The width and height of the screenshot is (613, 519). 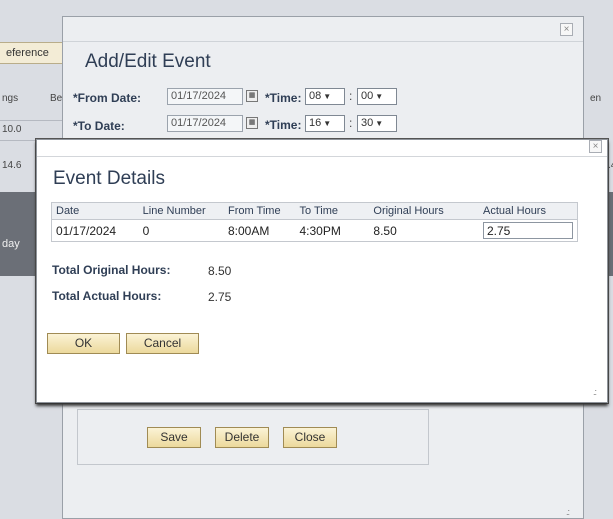 What do you see at coordinates (220, 297) in the screenshot?
I see `total-actual-hours-value: 2.75` at bounding box center [220, 297].